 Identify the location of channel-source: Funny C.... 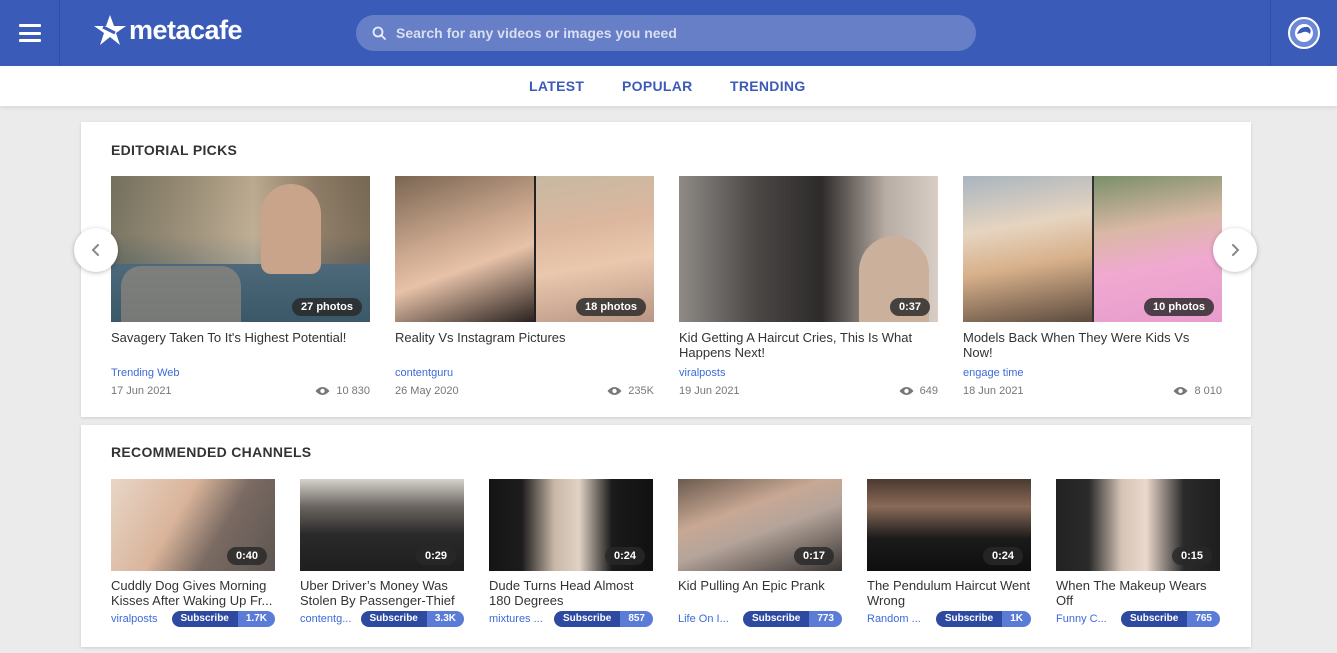
(1086, 619).